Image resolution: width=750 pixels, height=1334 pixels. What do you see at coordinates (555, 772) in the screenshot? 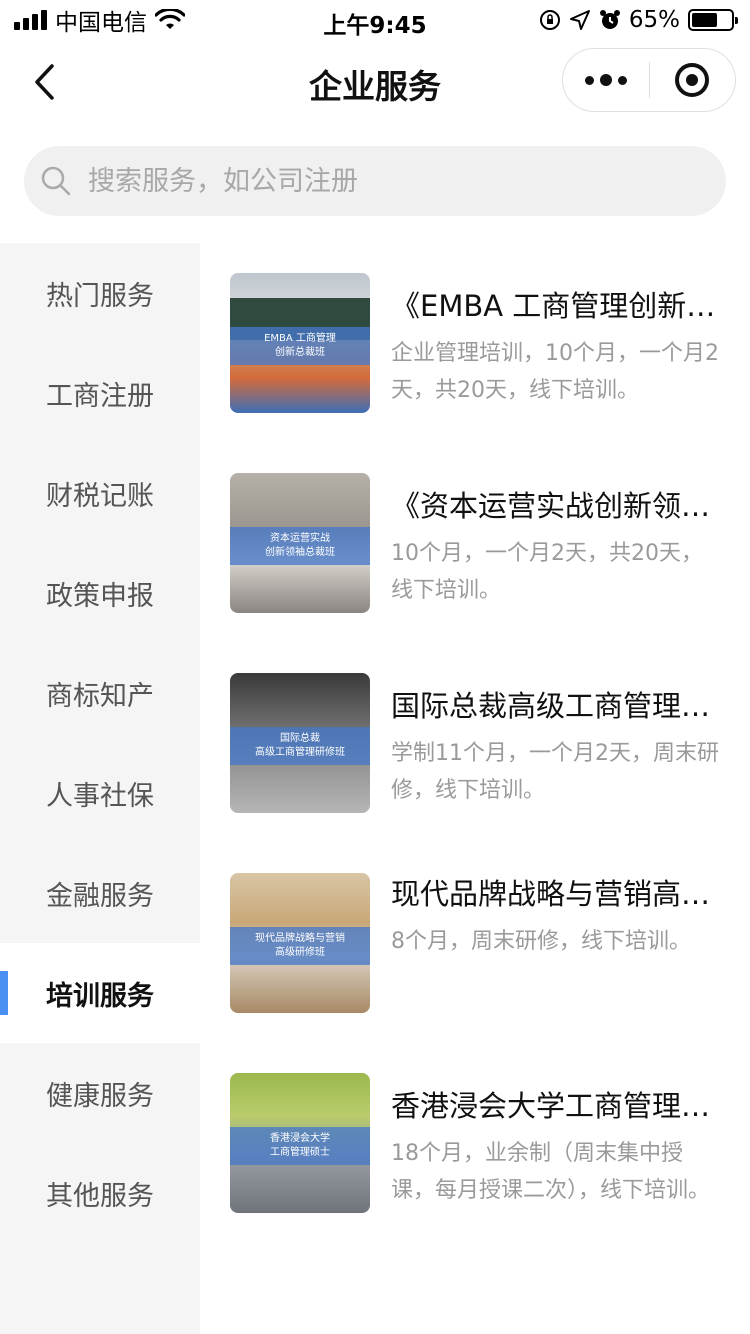
I see `service-description: 学制11个月，一个月2天，周末研修，线下培训。` at bounding box center [555, 772].